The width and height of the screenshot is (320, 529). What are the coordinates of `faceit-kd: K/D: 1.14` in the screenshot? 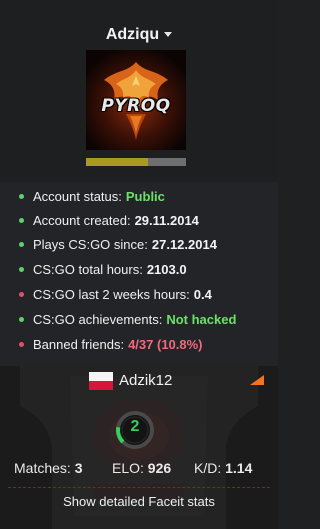 It's located at (223, 468).